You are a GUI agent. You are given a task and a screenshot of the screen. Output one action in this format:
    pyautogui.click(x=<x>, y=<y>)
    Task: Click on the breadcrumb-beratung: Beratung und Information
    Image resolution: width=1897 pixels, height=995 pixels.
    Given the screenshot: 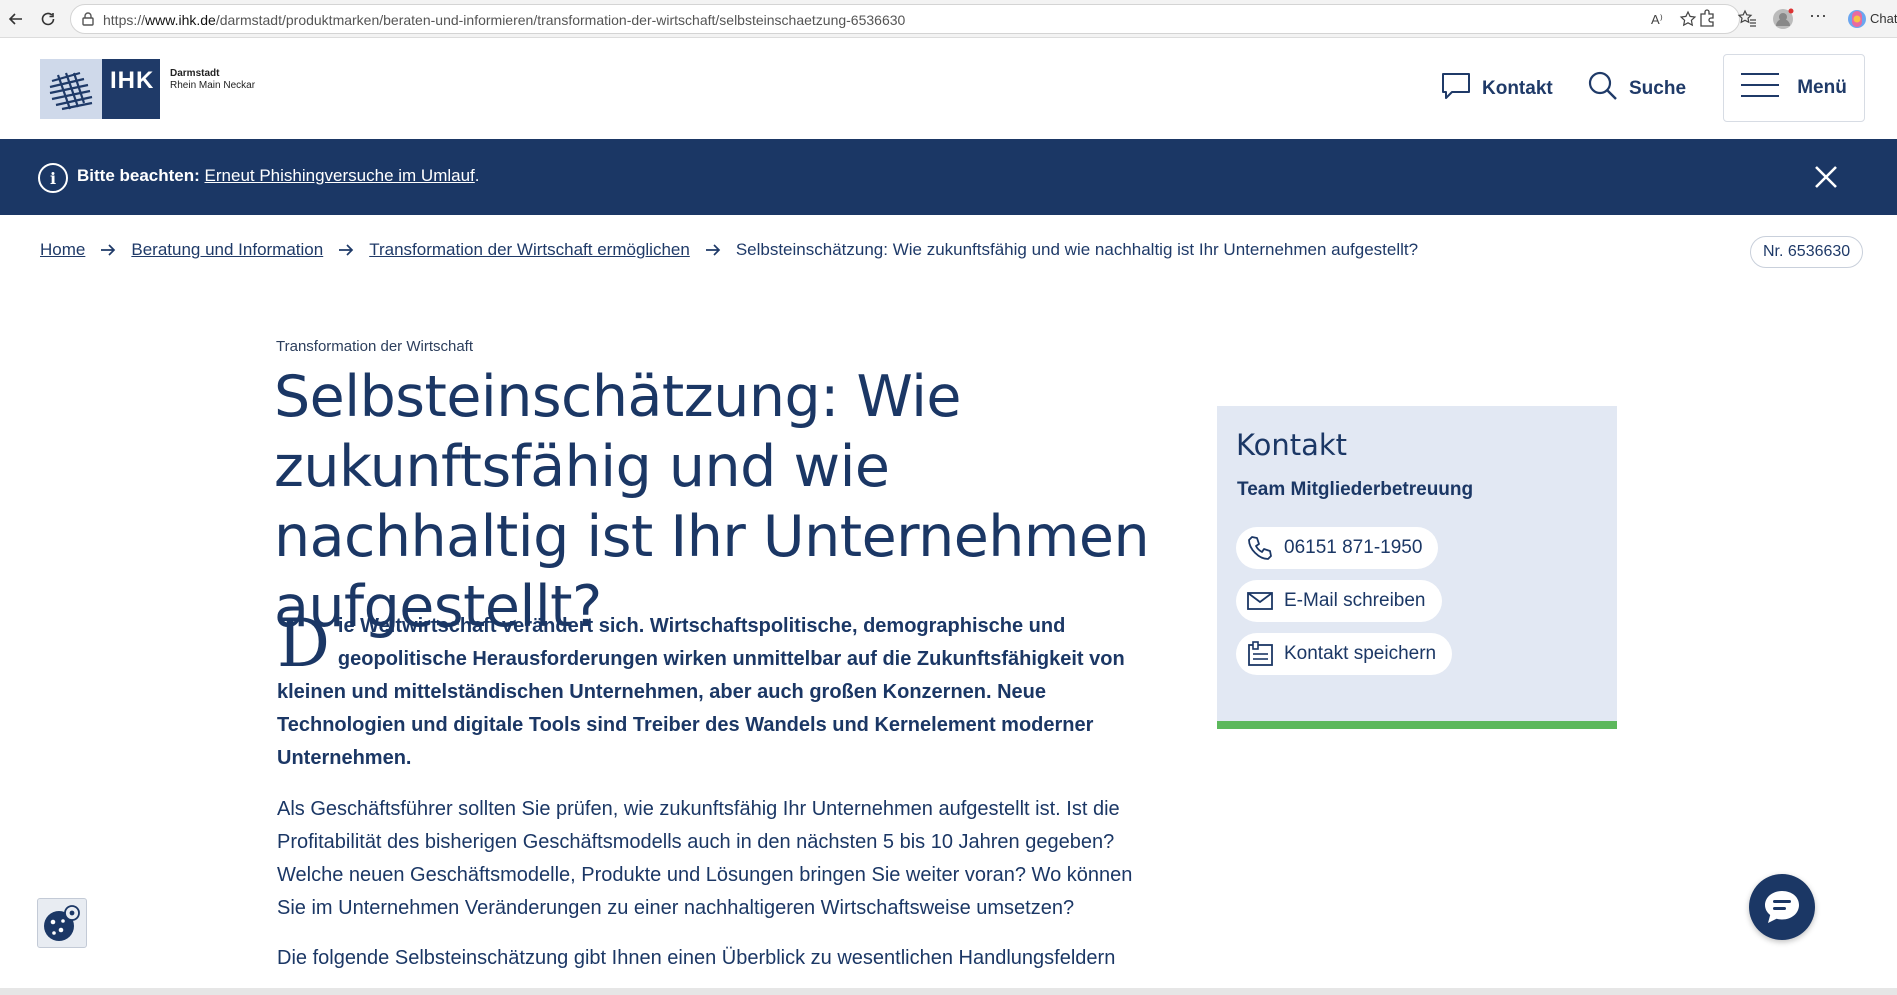 What is the action you would take?
    pyautogui.click(x=227, y=250)
    